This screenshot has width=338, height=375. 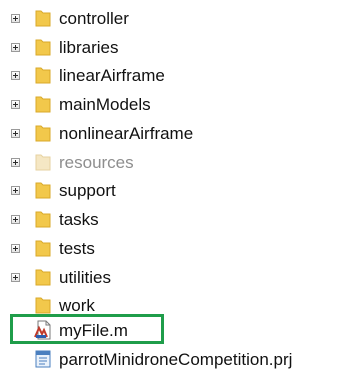 I want to click on tree-item-label: tests, so click(x=77, y=248).